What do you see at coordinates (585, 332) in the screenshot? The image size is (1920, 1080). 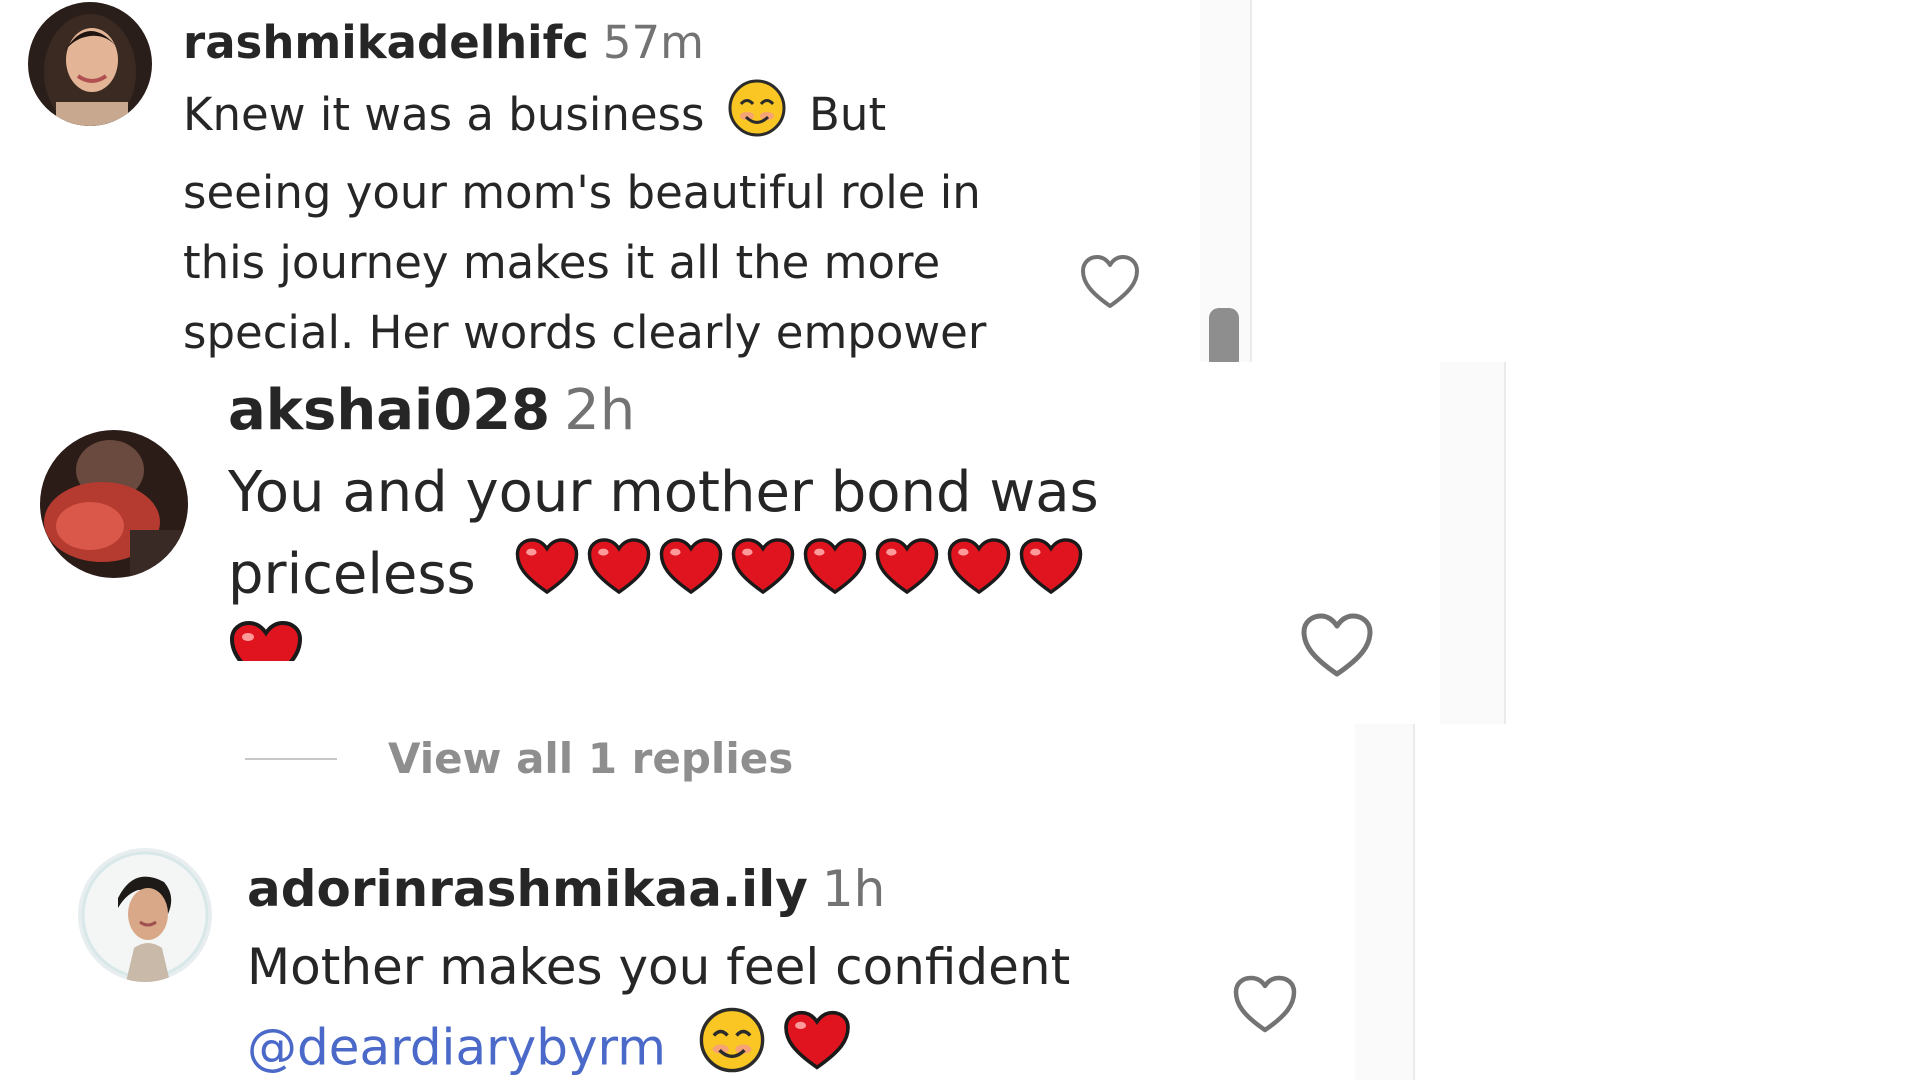 I see `comment-line: special. Her words clearly empower` at bounding box center [585, 332].